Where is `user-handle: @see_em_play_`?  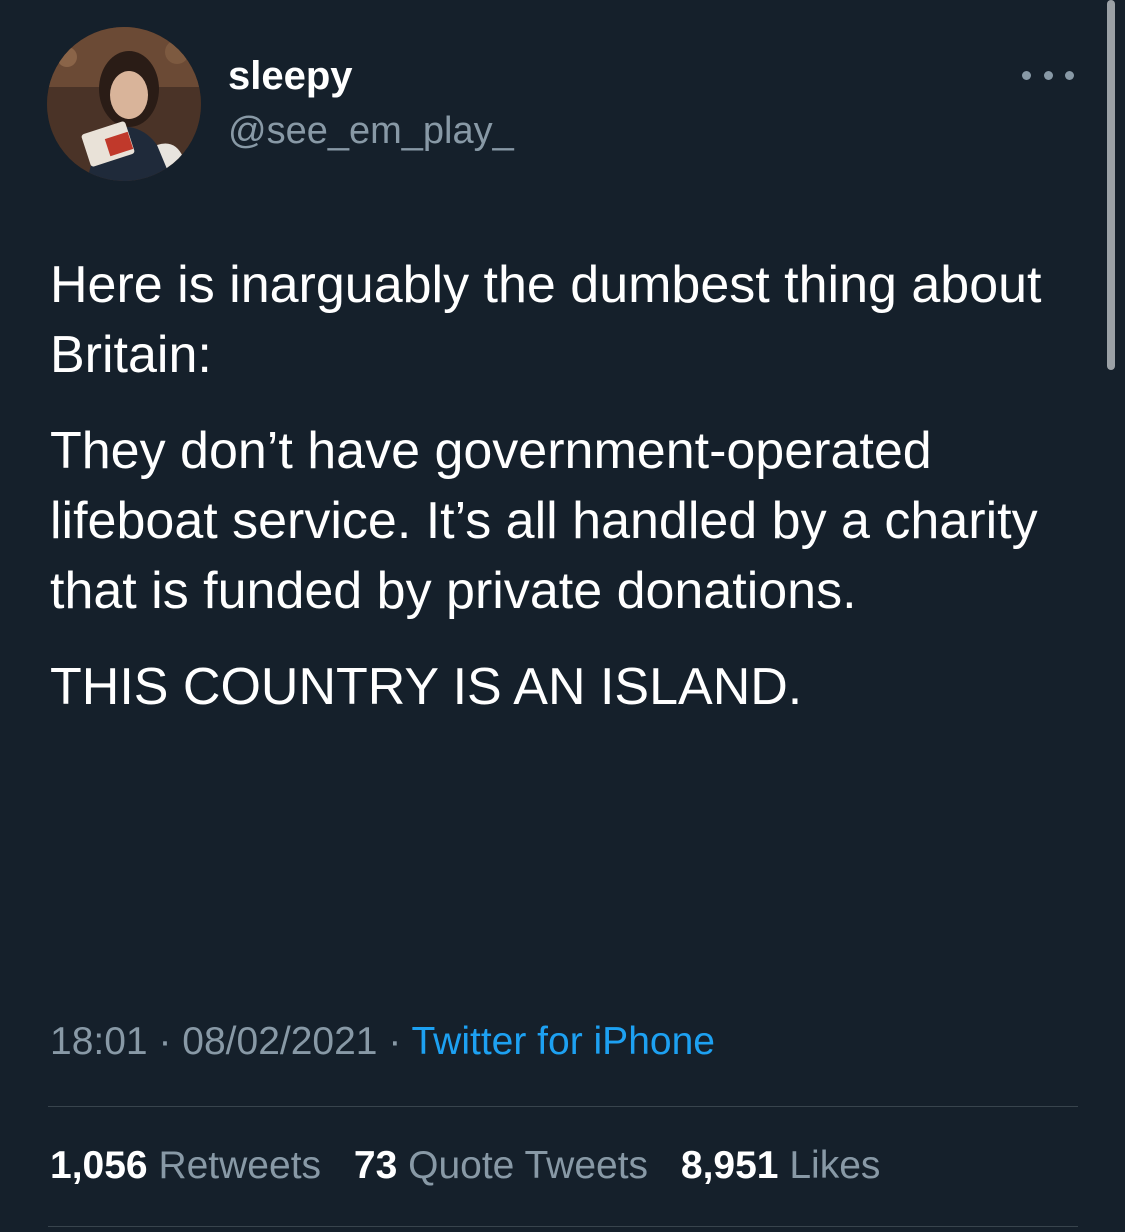
user-handle: @see_em_play_ is located at coordinates (371, 131).